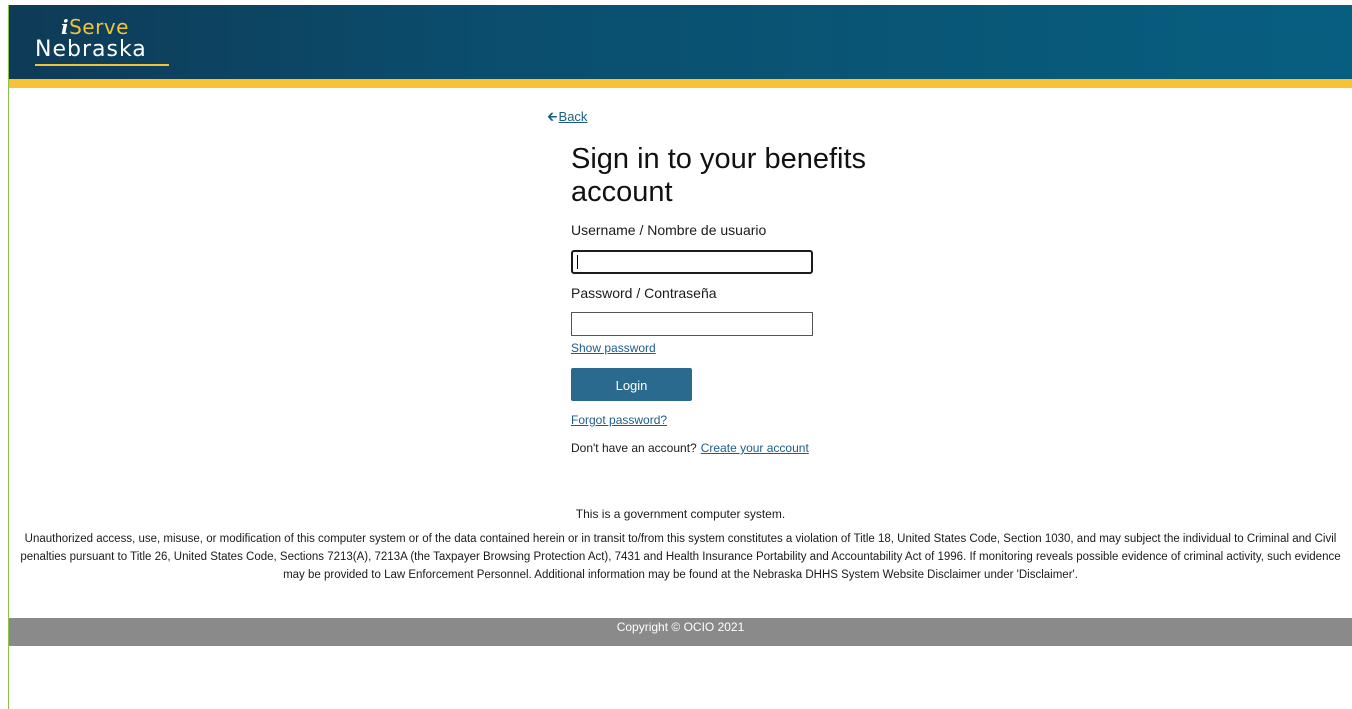  What do you see at coordinates (577, 262) in the screenshot?
I see `text-caret` at bounding box center [577, 262].